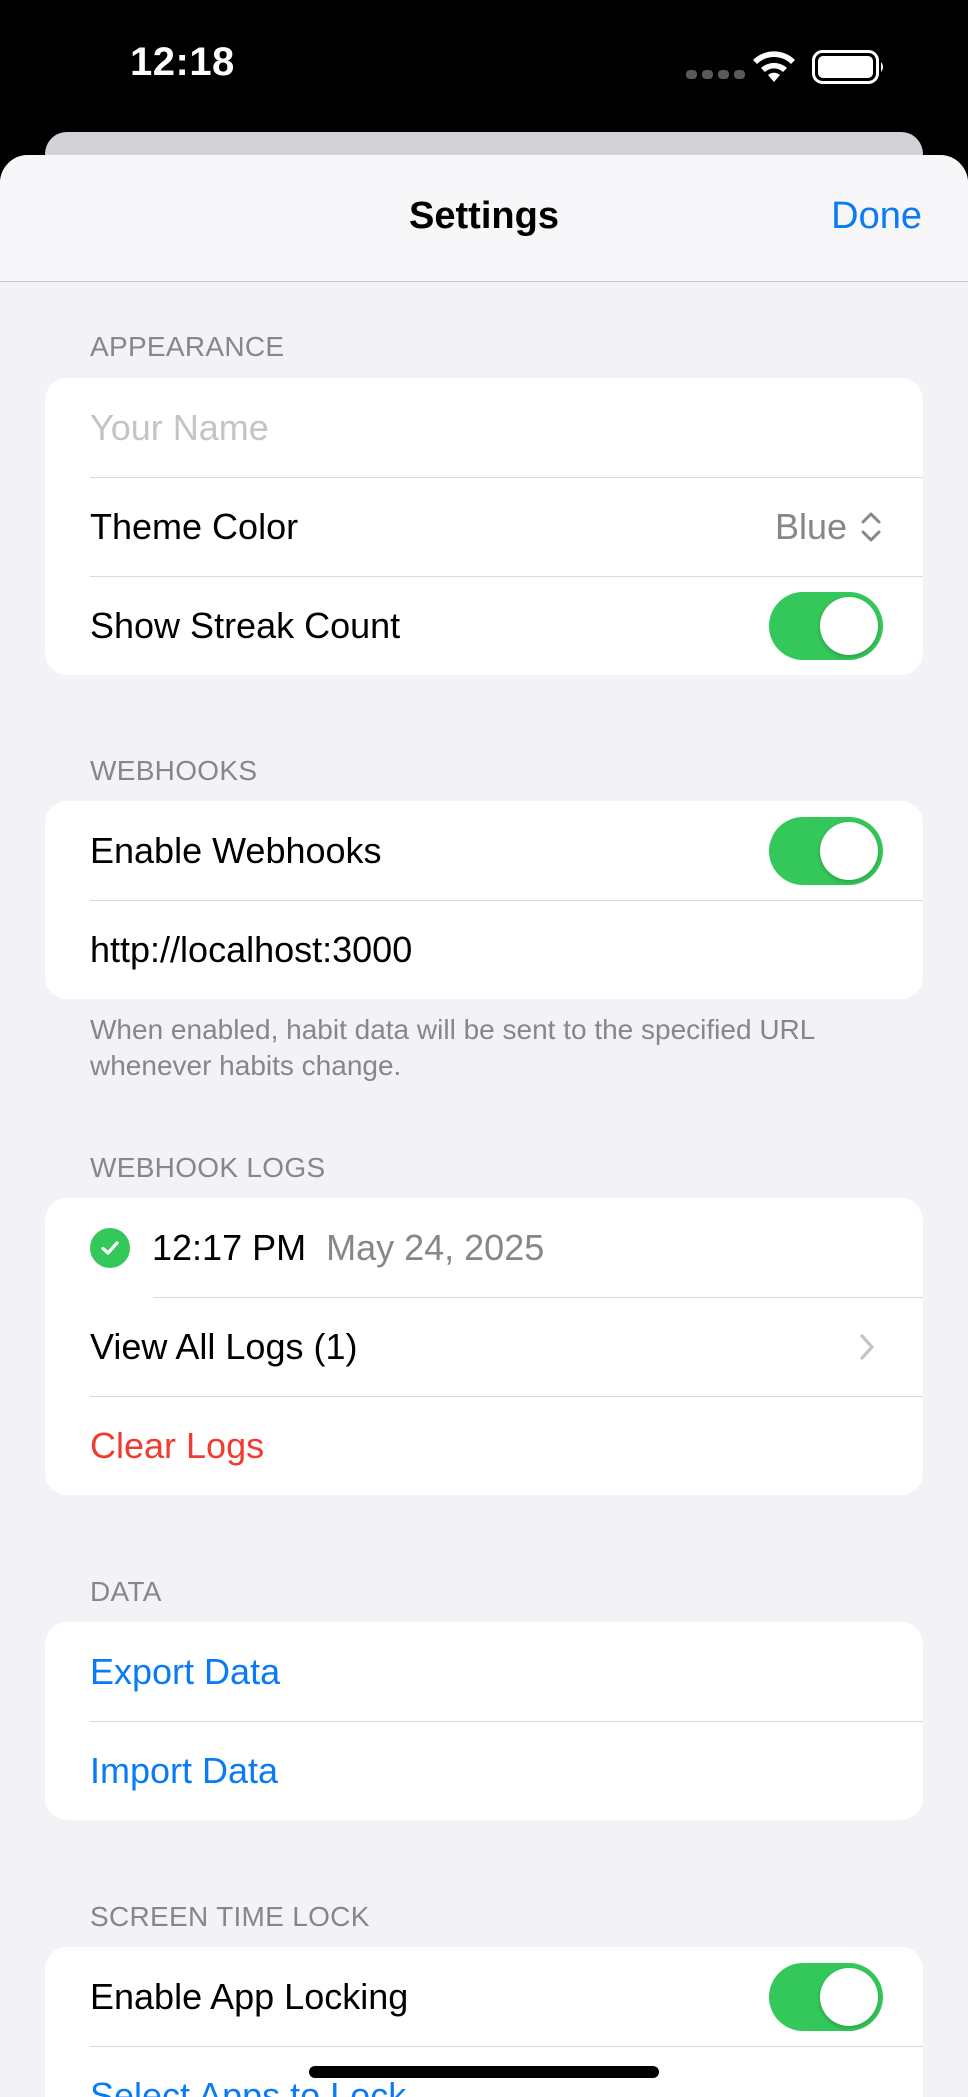 This screenshot has width=968, height=2097. What do you see at coordinates (484, 67) in the screenshot?
I see `status-bar: 12:18` at bounding box center [484, 67].